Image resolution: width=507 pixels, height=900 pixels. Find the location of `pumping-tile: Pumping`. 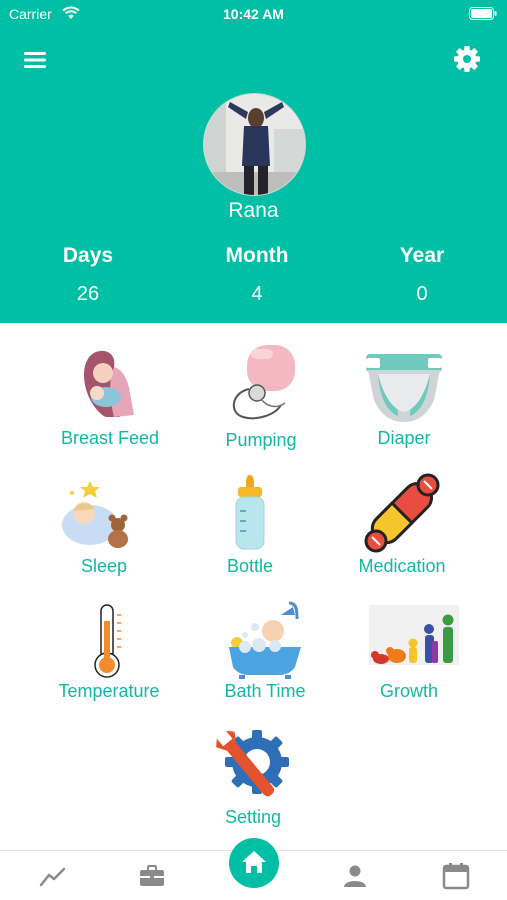

pumping-tile: Pumping is located at coordinates (261, 403).